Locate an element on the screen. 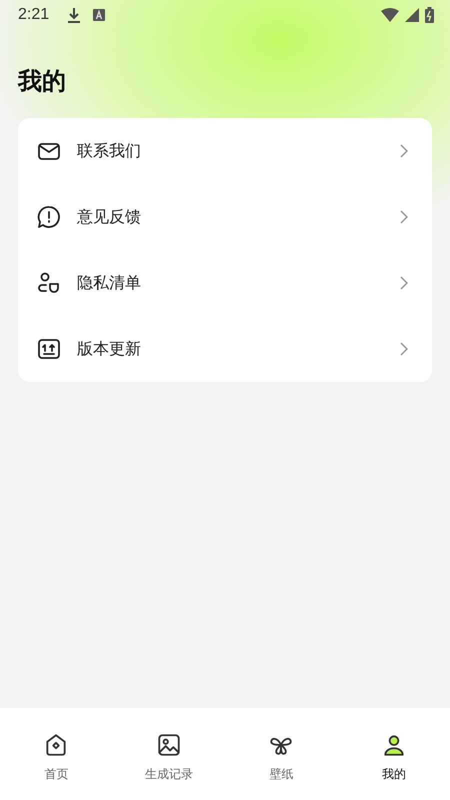  page-title: 我的 is located at coordinates (42, 81).